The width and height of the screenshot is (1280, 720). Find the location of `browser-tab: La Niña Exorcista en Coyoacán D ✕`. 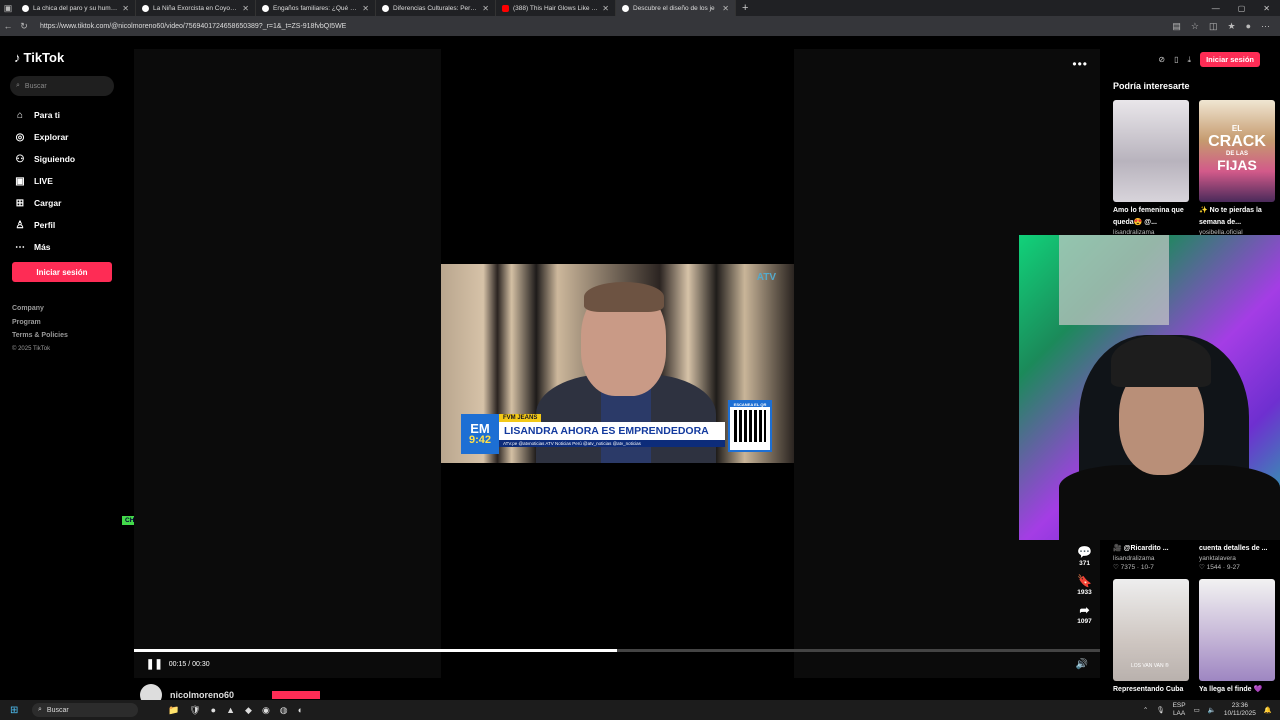

browser-tab: La Niña Exorcista en Coyoacán D ✕ is located at coordinates (196, 8).